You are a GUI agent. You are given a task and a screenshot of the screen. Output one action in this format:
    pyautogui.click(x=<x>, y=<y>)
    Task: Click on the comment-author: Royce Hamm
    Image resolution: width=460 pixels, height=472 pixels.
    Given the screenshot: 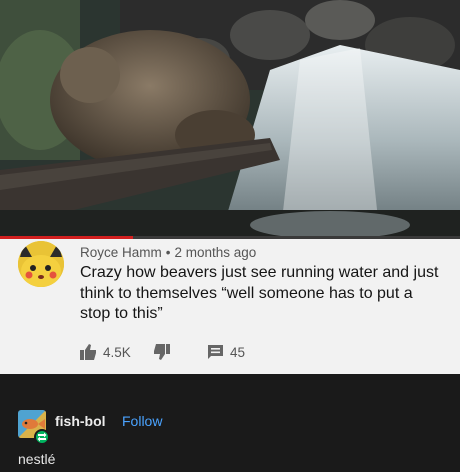 What is the action you would take?
    pyautogui.click(x=121, y=252)
    